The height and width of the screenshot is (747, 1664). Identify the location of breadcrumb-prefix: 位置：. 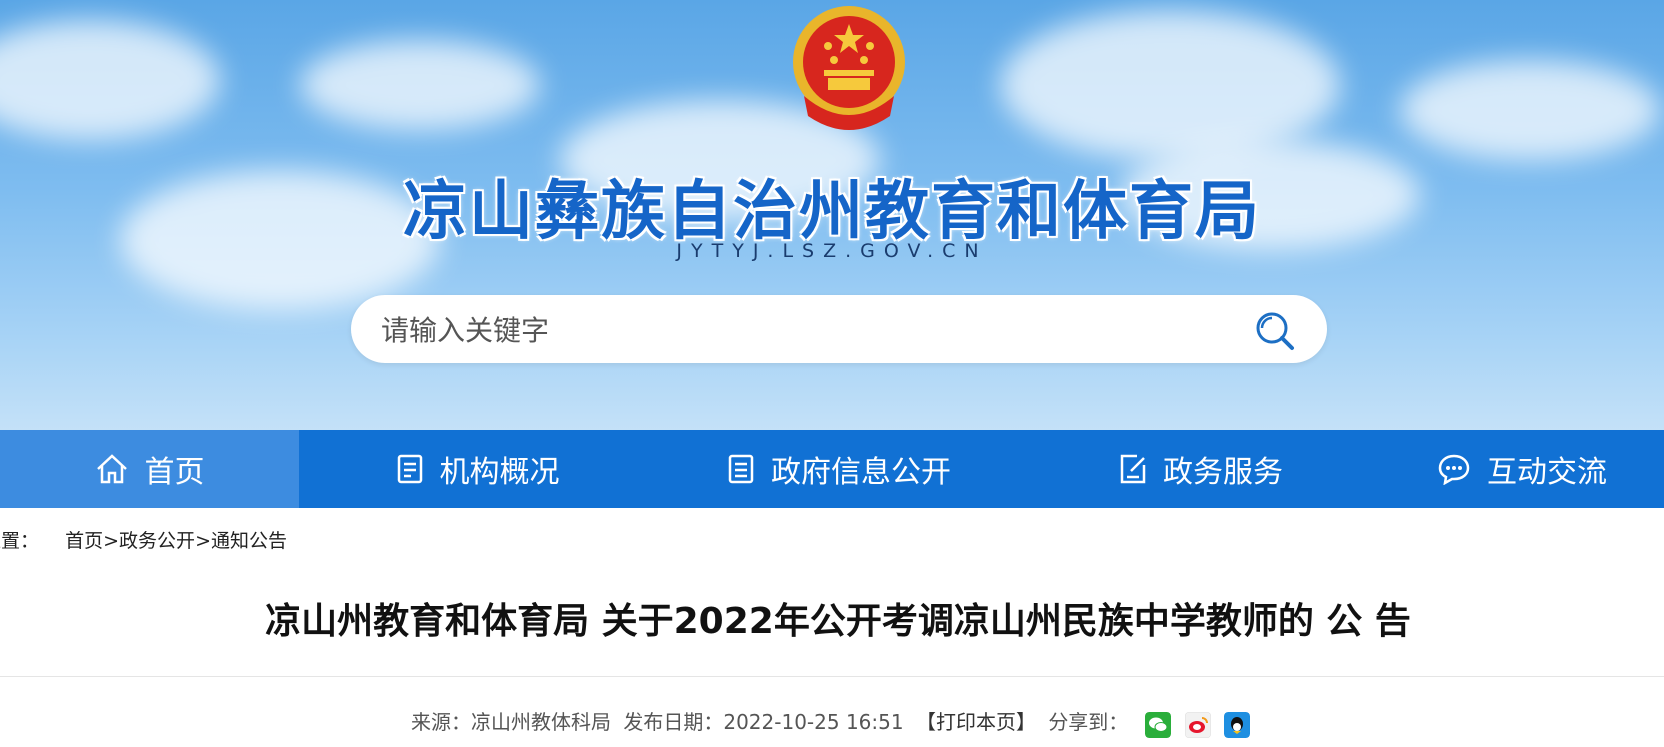
(20, 541).